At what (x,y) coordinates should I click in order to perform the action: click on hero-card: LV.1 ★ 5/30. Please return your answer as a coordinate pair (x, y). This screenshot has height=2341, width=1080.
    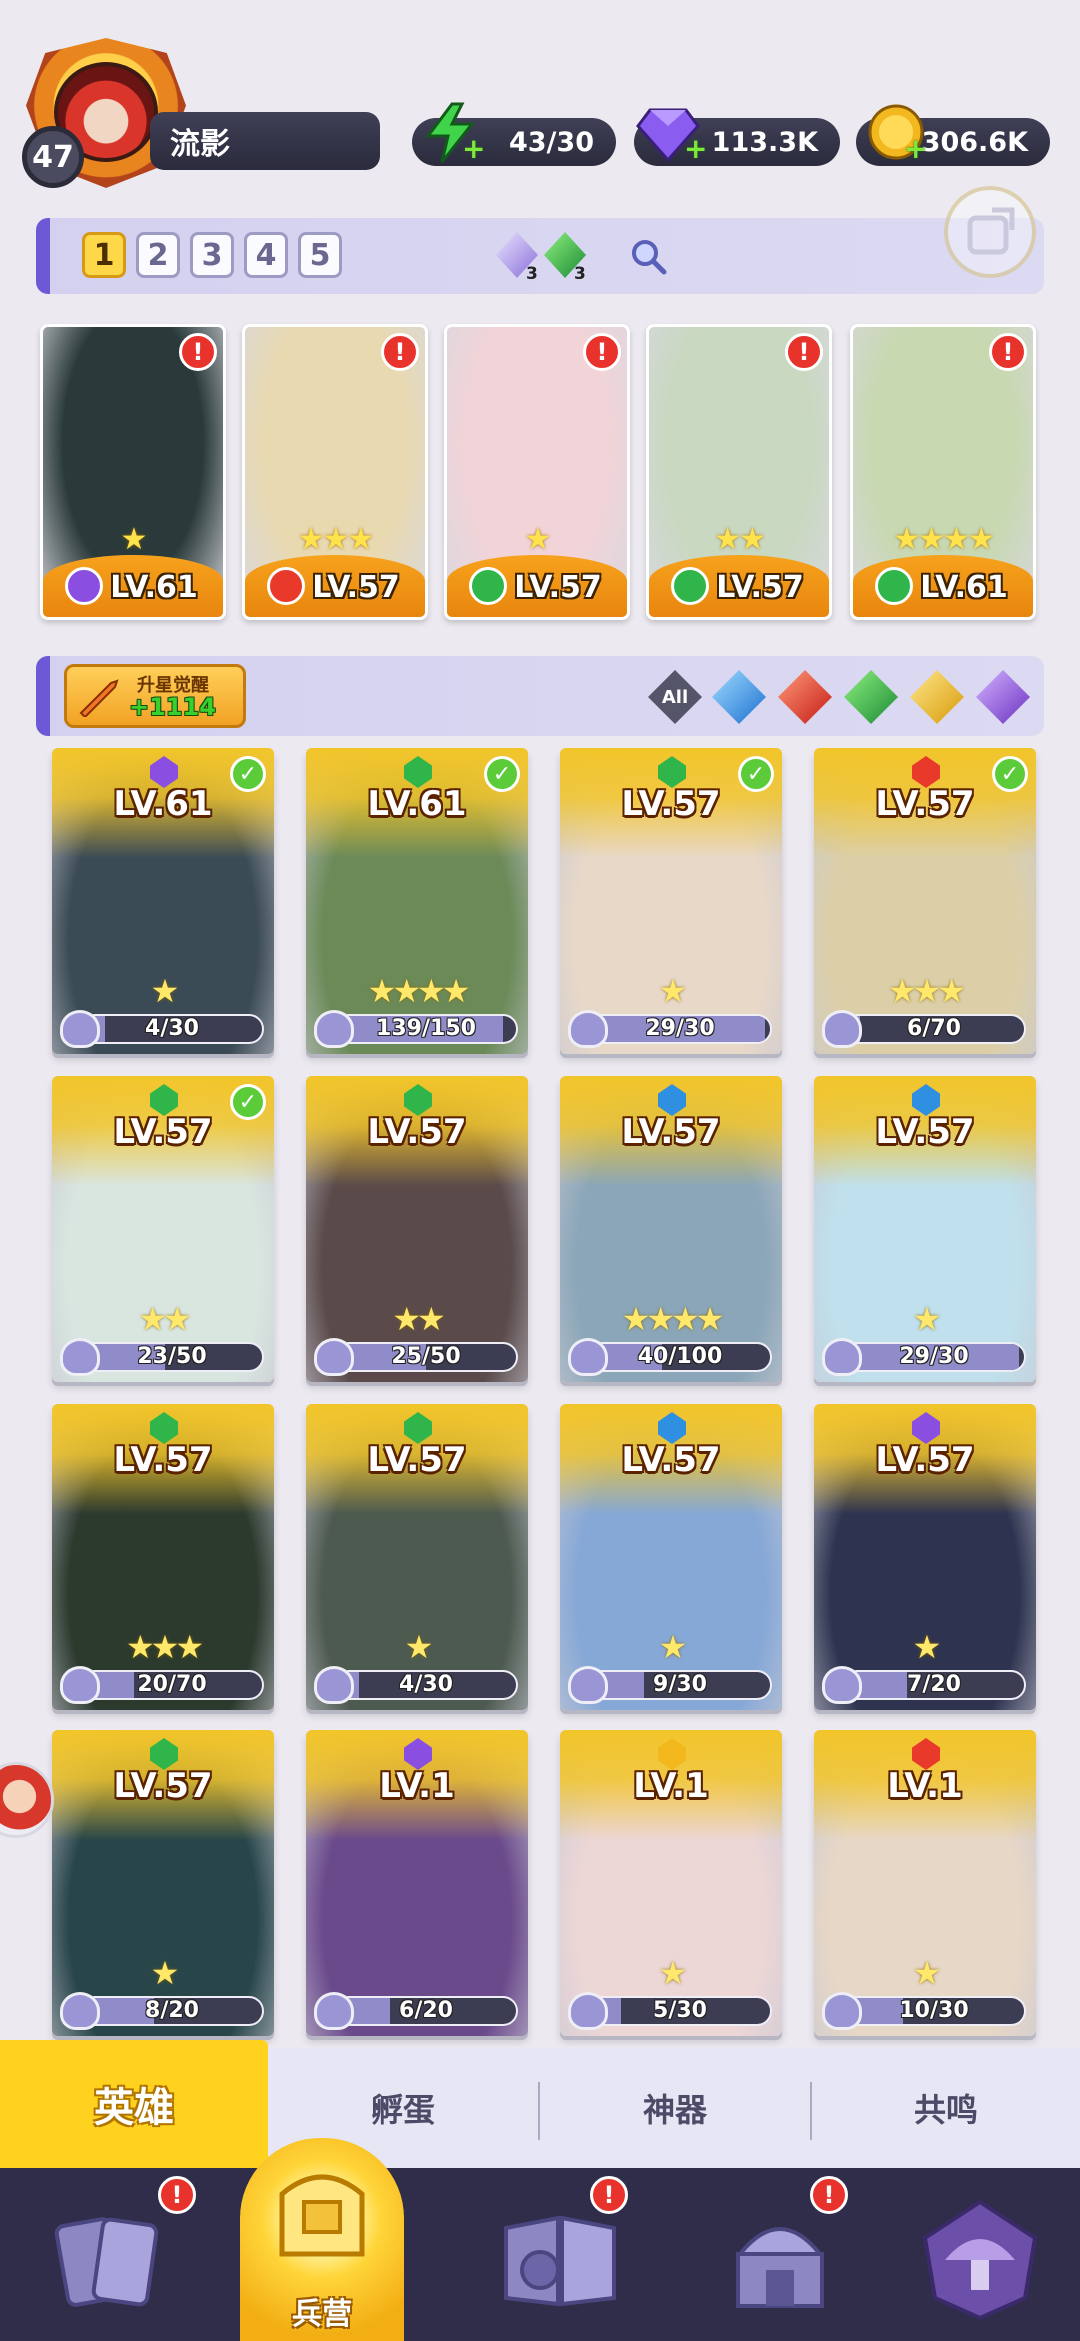
    Looking at the image, I should click on (671, 1883).